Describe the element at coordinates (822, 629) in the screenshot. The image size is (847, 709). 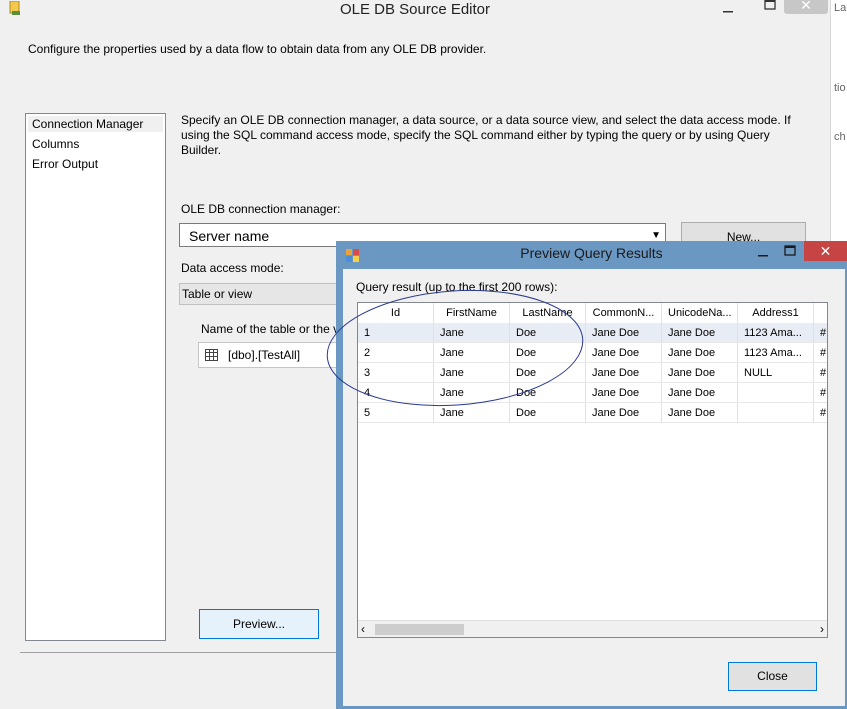
I see `scroll-right-icon: ›` at that location.